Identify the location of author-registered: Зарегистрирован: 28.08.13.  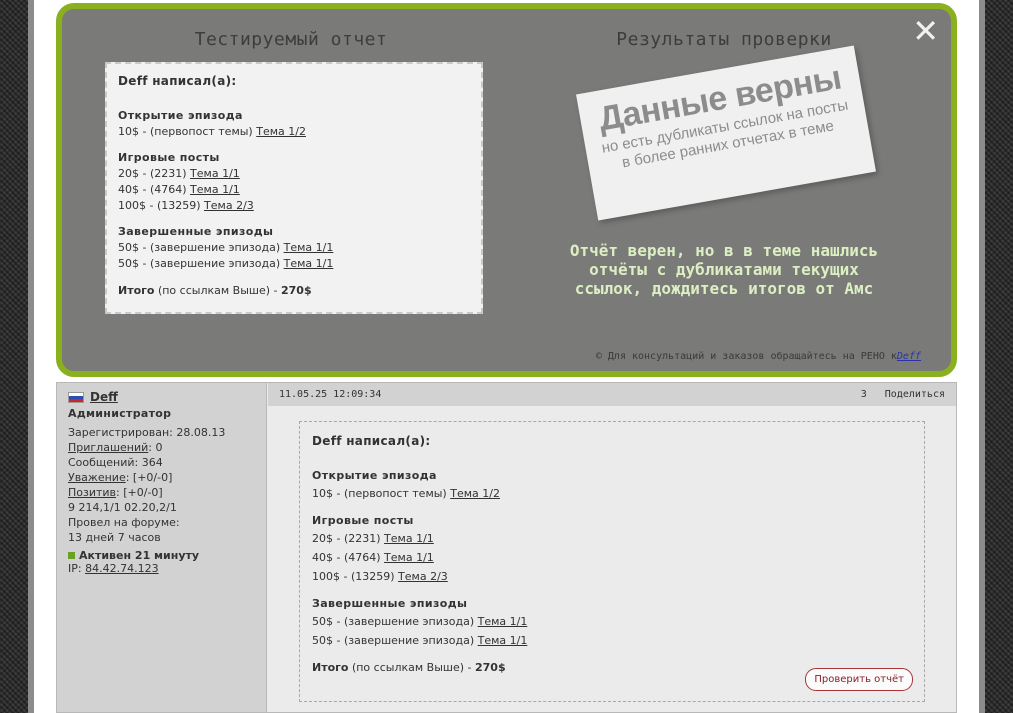
(147, 432).